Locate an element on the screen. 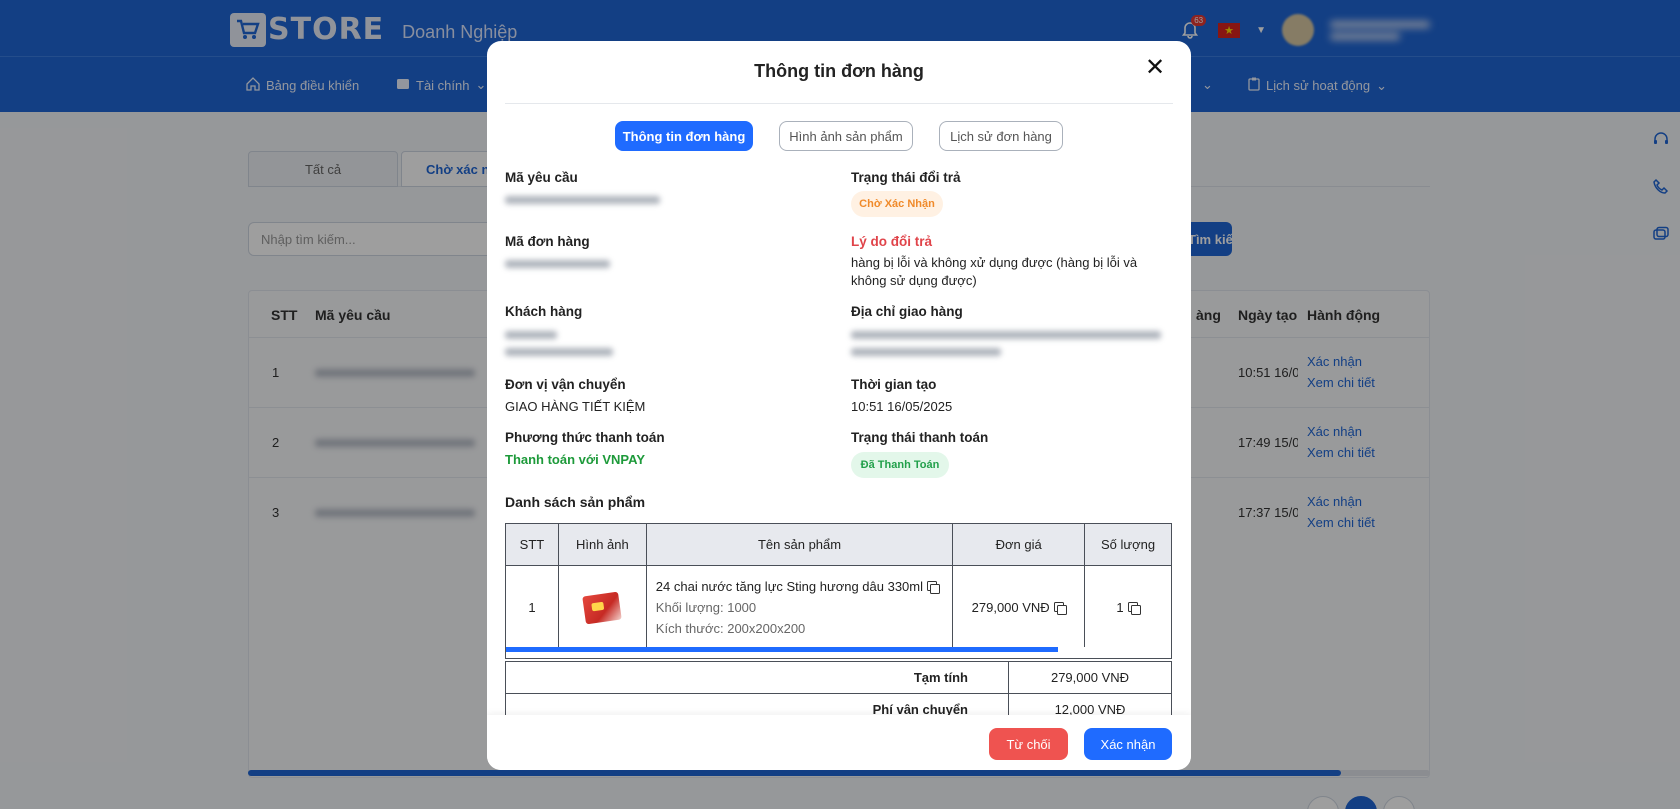 This screenshot has width=1680, height=809. tab-product-images: Hình ảnh sản phẩm is located at coordinates (846, 136).